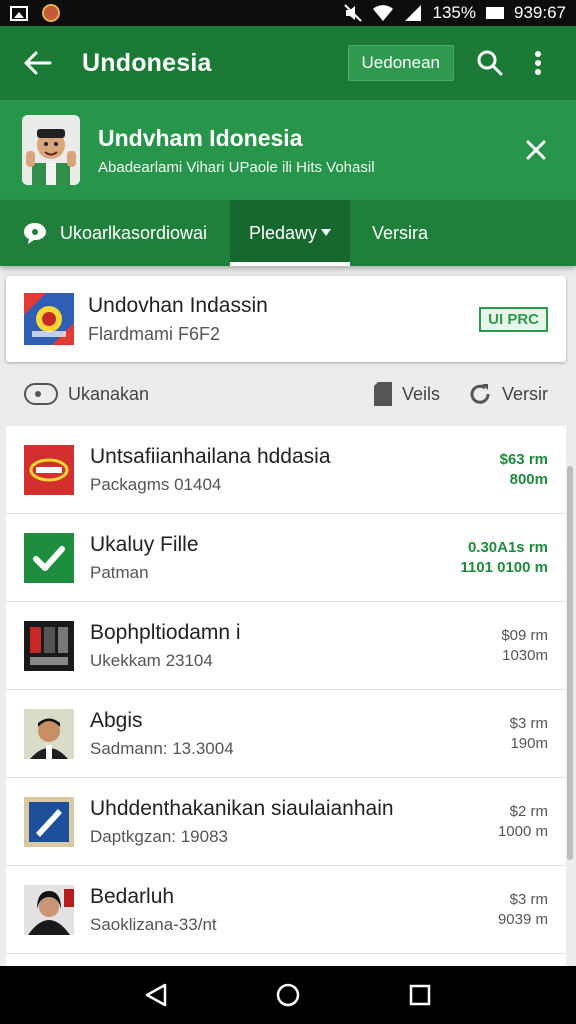  Describe the element at coordinates (524, 470) in the screenshot. I see `item-meta: $63 rm 800m` at that location.